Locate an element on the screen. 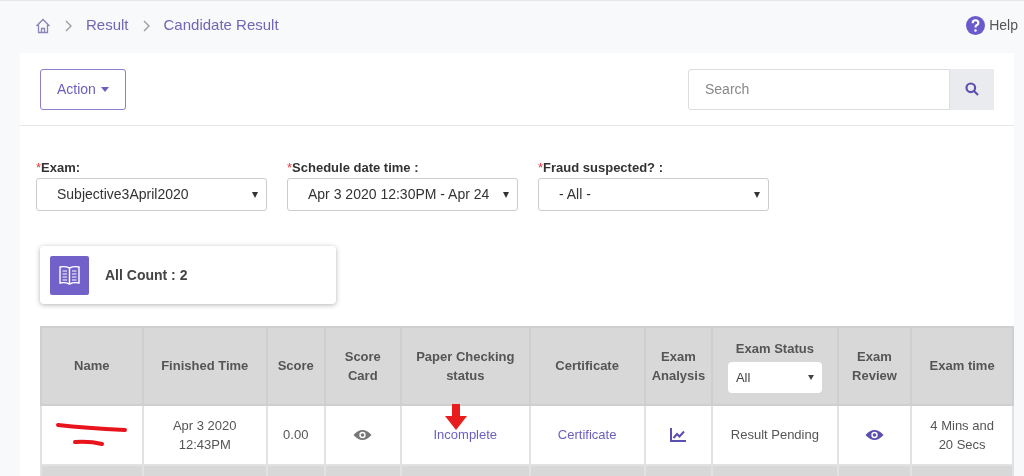 Image resolution: width=1024 pixels, height=476 pixels. count-label: All Count : 2 is located at coordinates (146, 275).